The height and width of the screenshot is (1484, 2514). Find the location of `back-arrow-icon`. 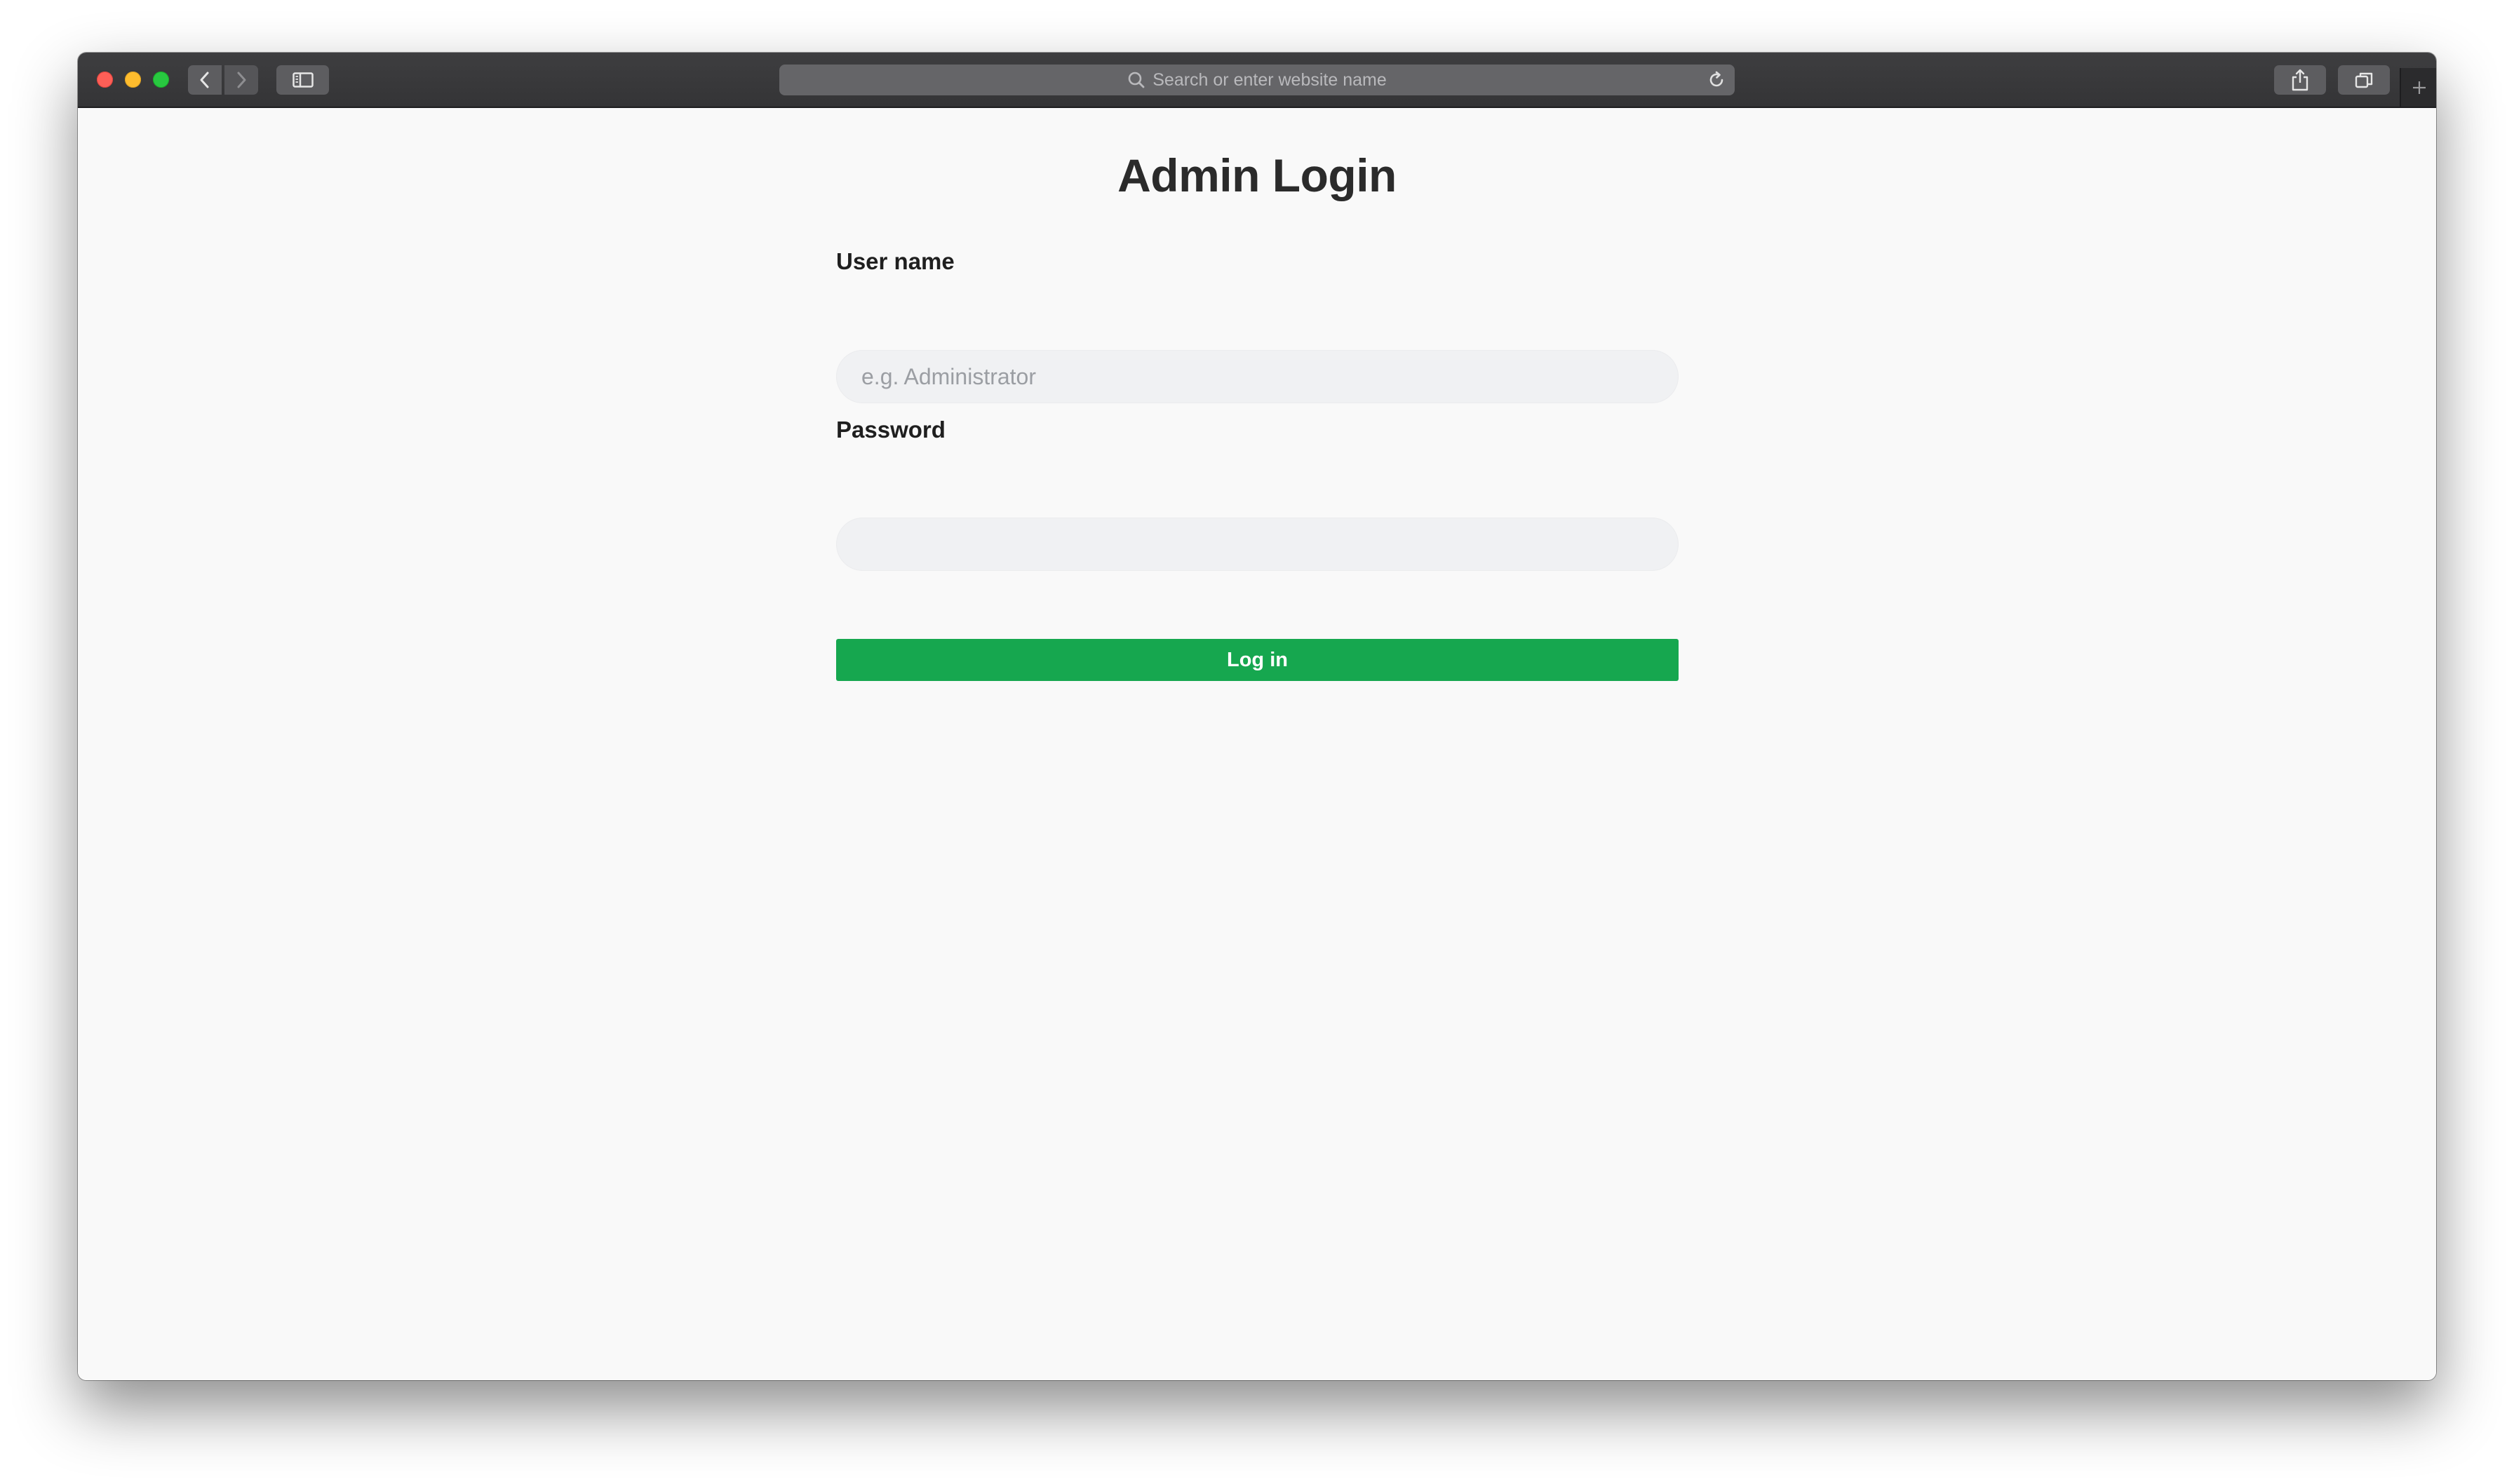

back-arrow-icon is located at coordinates (205, 80).